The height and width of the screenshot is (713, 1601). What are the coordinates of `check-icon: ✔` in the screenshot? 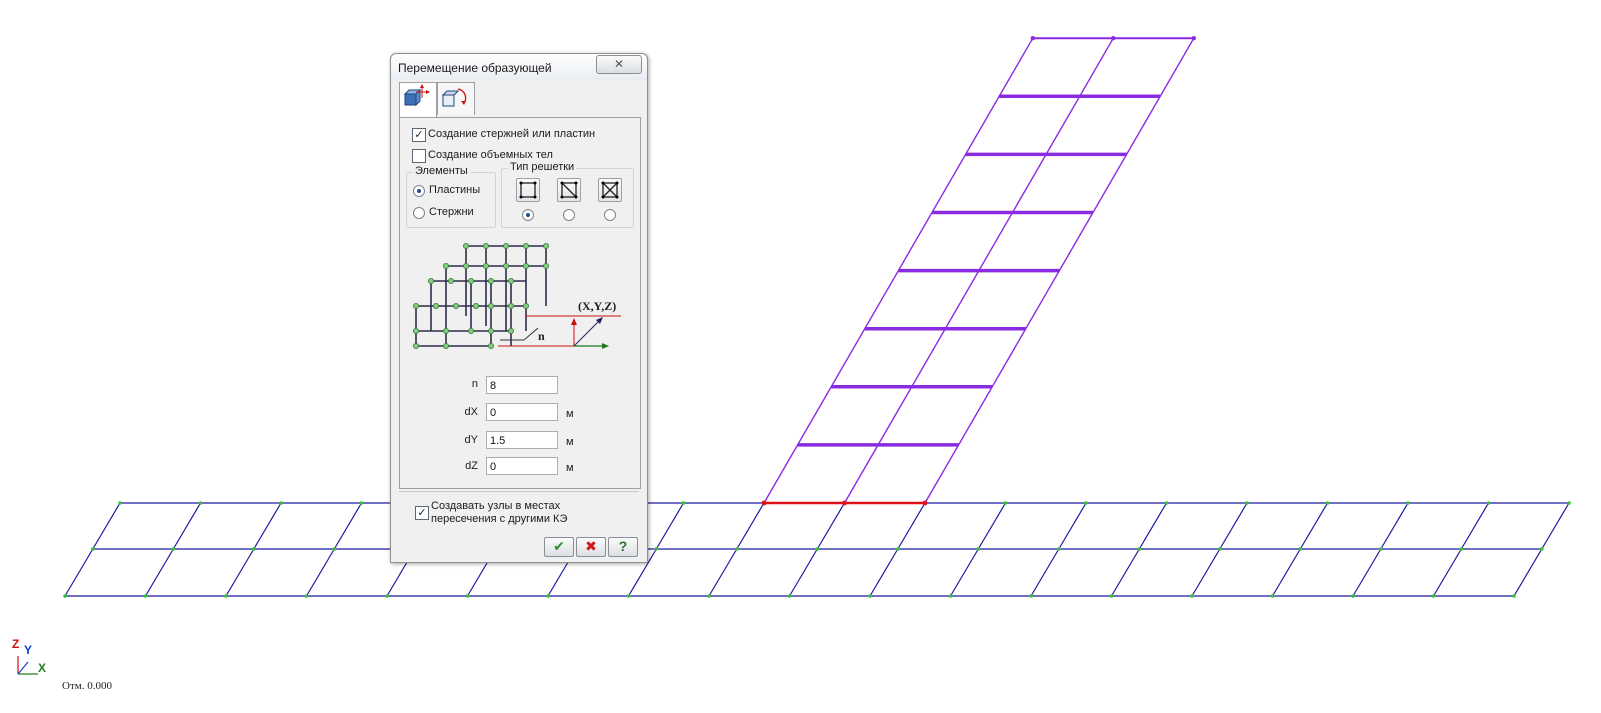 It's located at (559, 546).